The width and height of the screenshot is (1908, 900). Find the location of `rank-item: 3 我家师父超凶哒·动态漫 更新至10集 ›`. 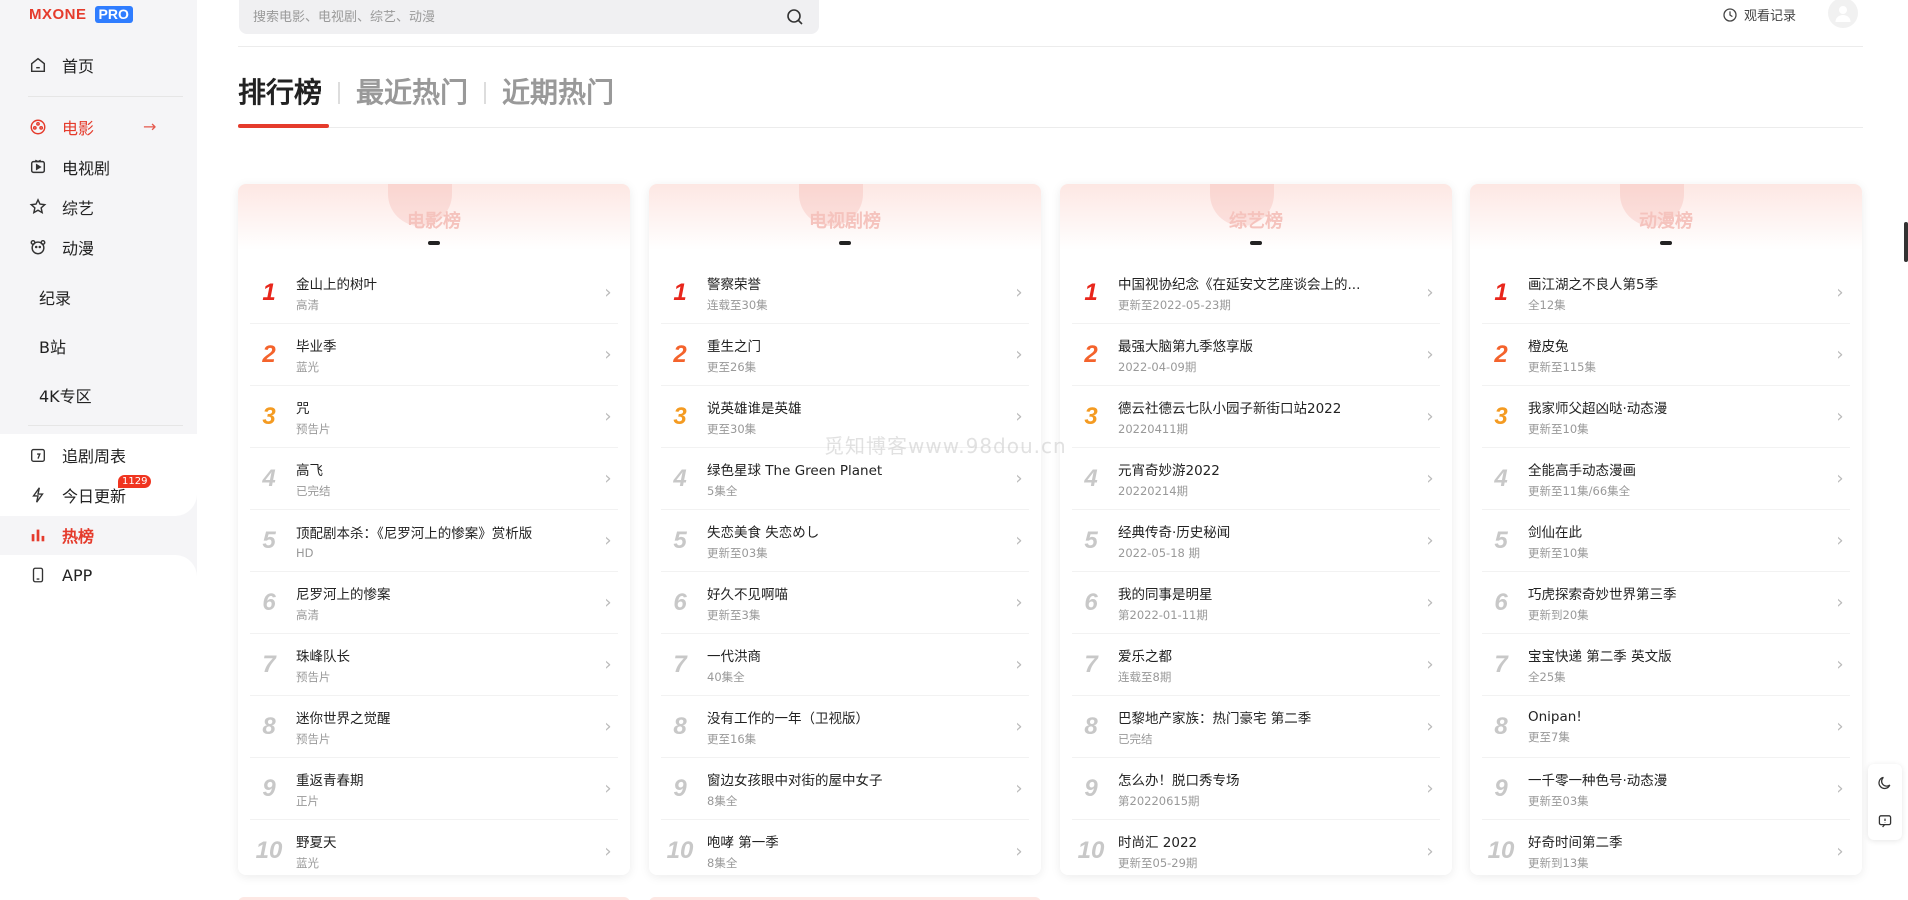

rank-item: 3 我家师父超凶哒·动态漫 更新至10集 › is located at coordinates (1666, 417).